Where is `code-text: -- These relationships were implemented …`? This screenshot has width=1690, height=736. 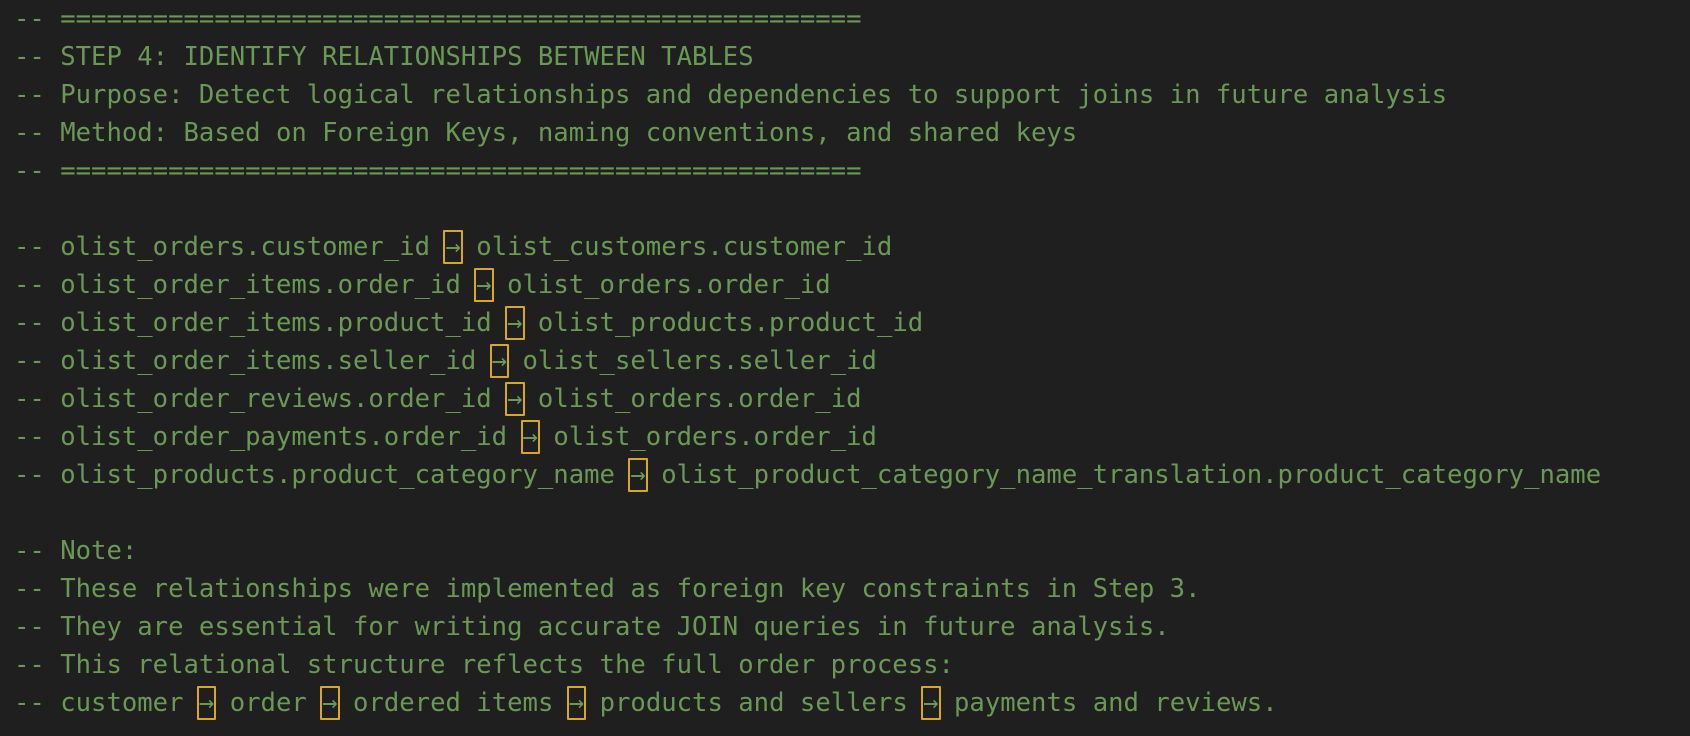 code-text: -- These relationships were implemented … is located at coordinates (607, 589).